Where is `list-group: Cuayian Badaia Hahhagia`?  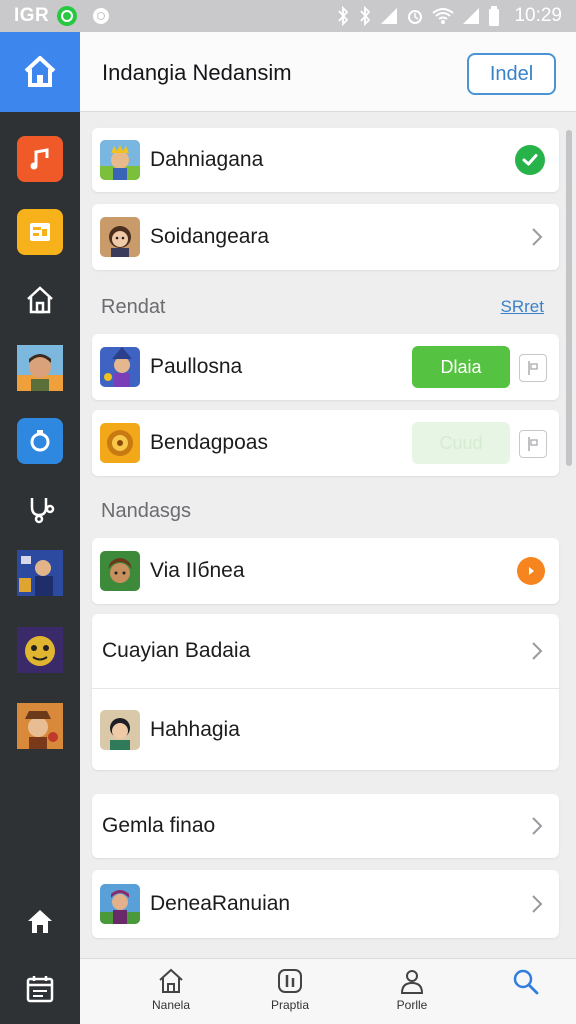
list-group: Cuayian Badaia Hahhagia is located at coordinates (325, 692).